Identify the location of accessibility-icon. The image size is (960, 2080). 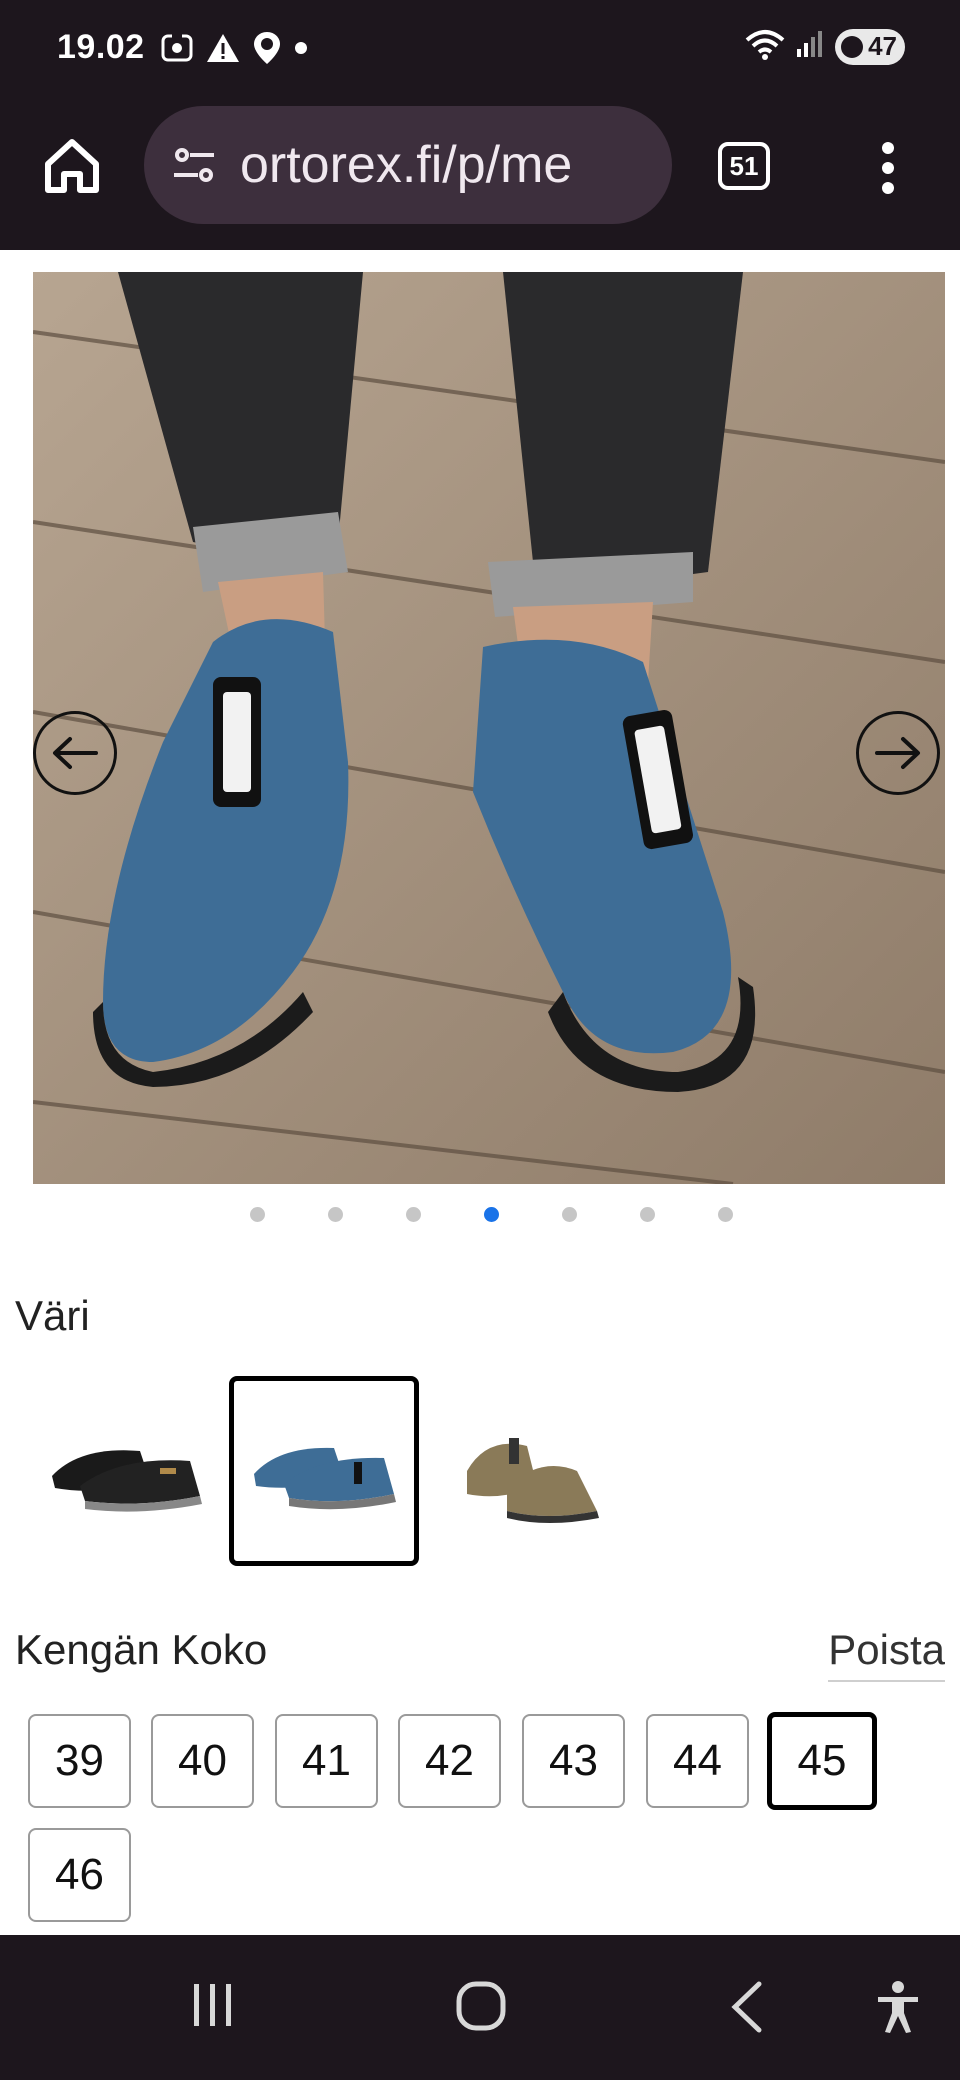
(898, 2009).